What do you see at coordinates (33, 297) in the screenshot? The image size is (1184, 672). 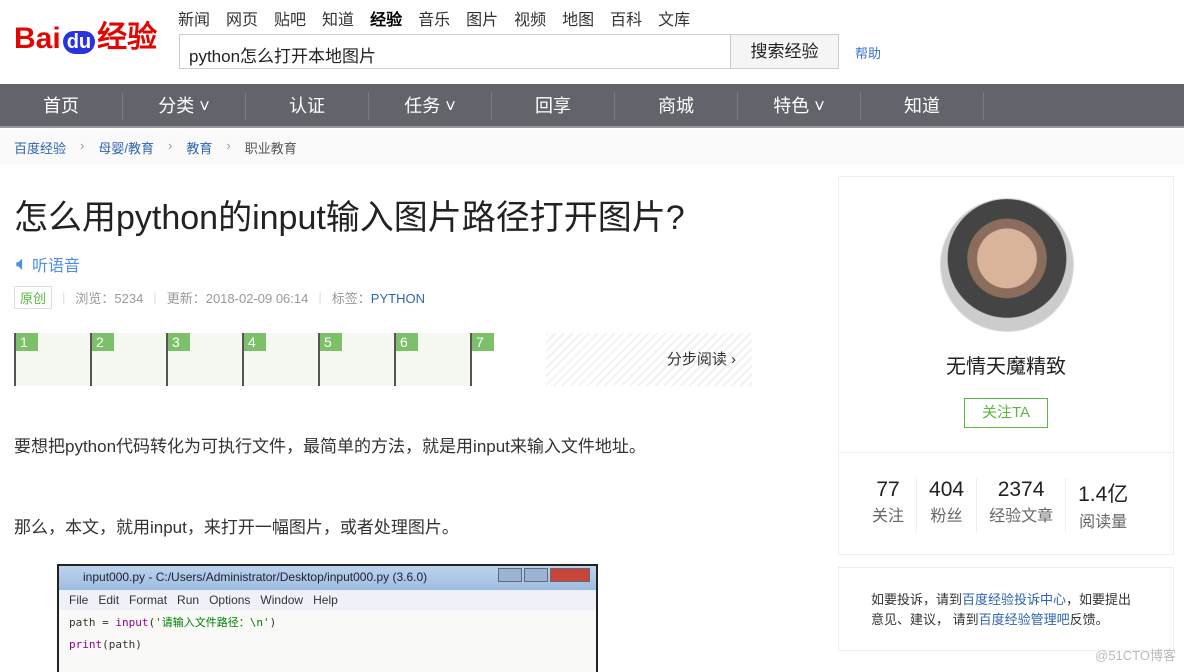 I see `original-badge: 原创` at bounding box center [33, 297].